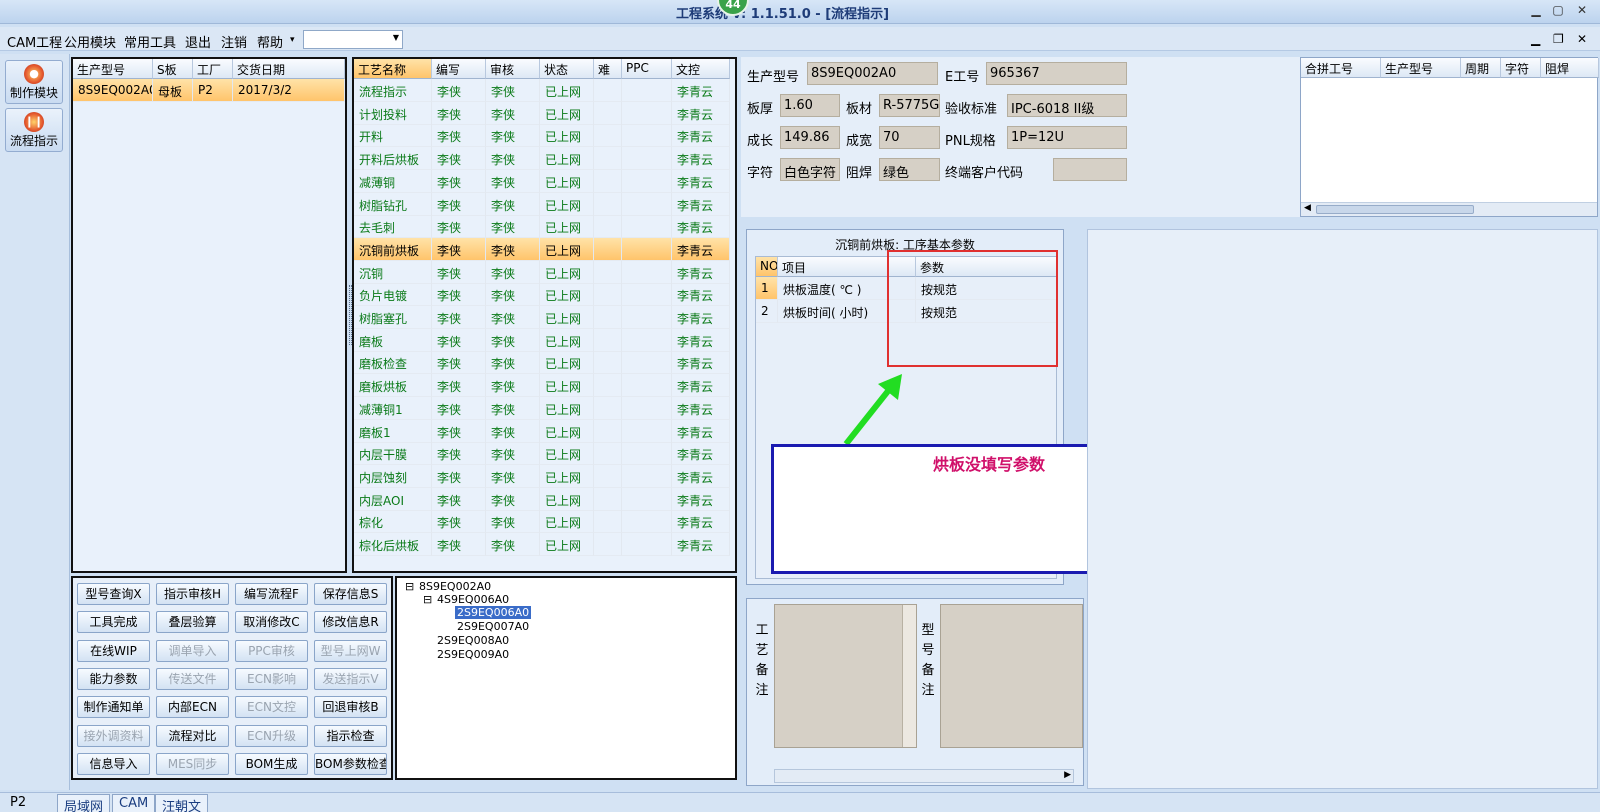 The image size is (1600, 812). I want to click on menu-exit: 退出, so click(198, 41).